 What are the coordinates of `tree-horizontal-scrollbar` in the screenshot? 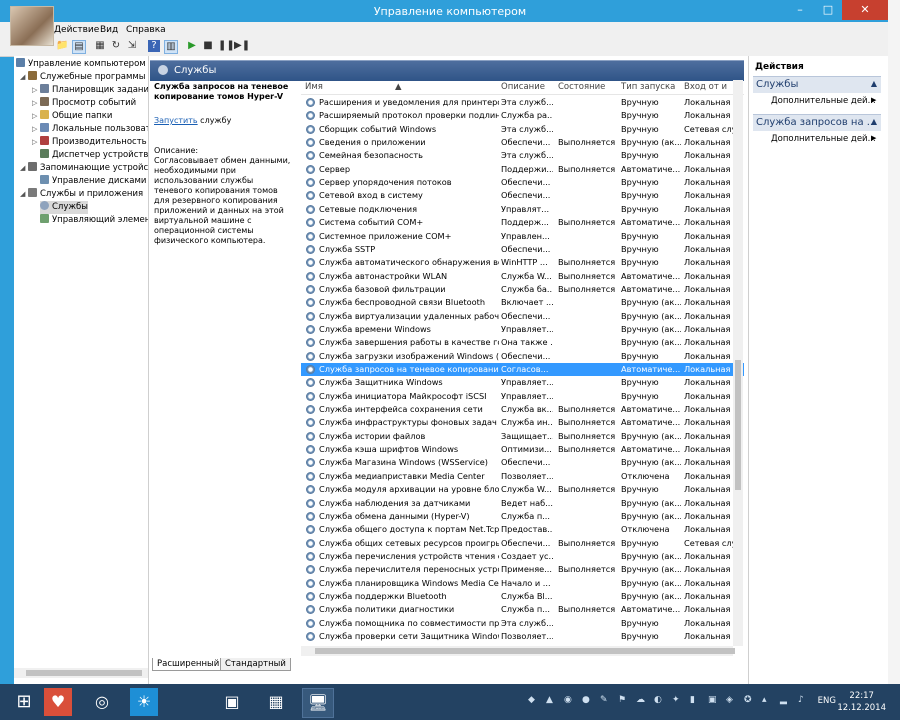 It's located at (81, 673).